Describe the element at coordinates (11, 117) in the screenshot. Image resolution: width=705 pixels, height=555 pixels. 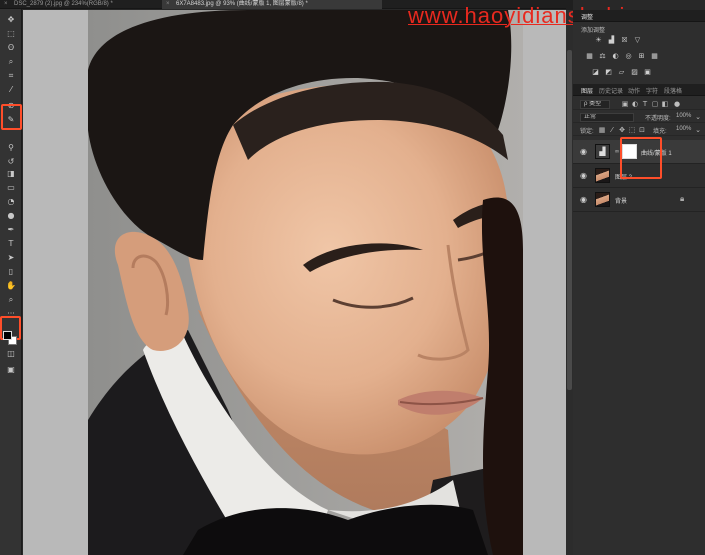
I see `brush-tool-highlight` at that location.